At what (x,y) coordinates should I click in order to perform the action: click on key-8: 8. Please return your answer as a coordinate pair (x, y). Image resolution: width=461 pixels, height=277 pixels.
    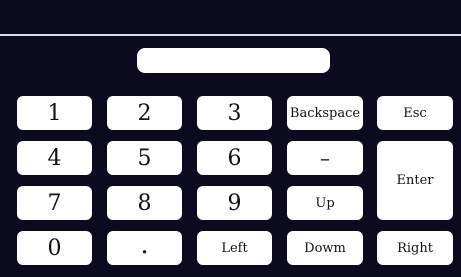
    Looking at the image, I should click on (144, 203).